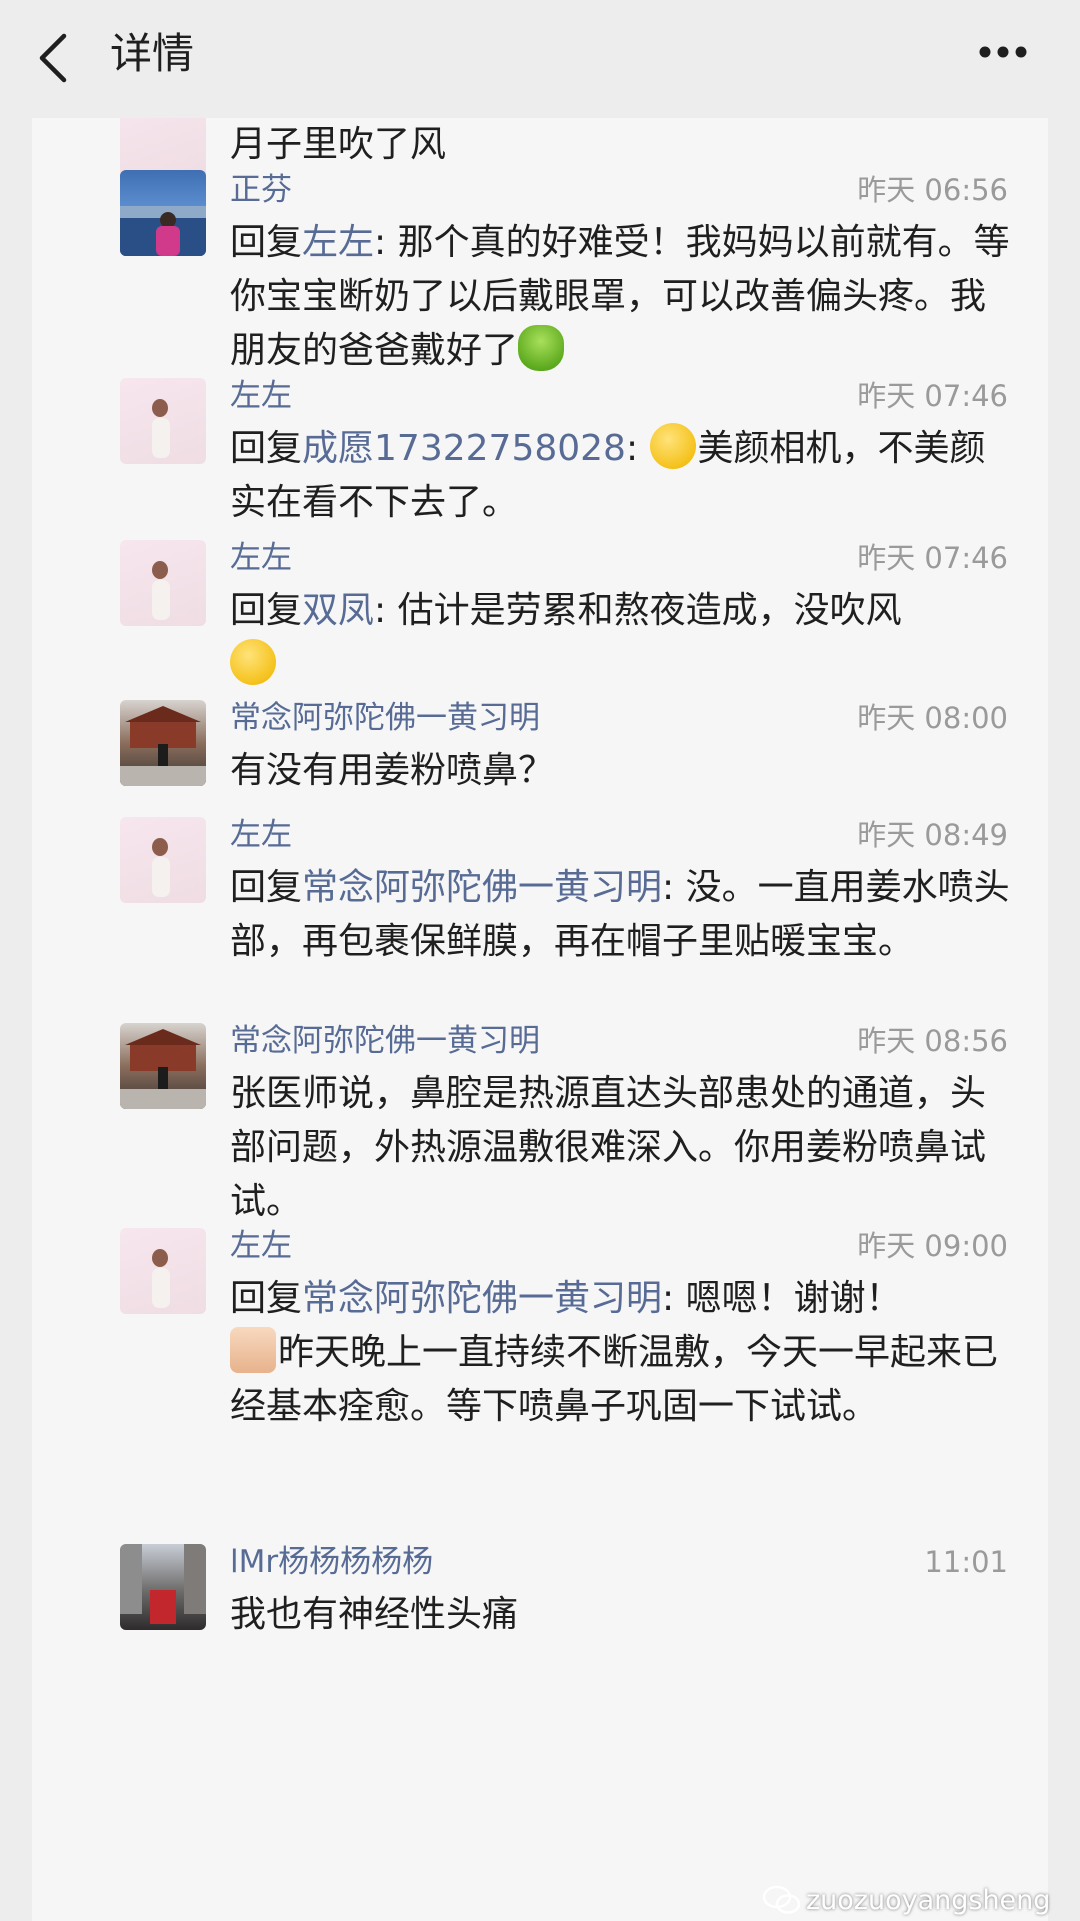  Describe the element at coordinates (625, 638) in the screenshot. I see `comment-body: 回复双凤: 估计是劳累和熬夜造成，没吹风` at that location.